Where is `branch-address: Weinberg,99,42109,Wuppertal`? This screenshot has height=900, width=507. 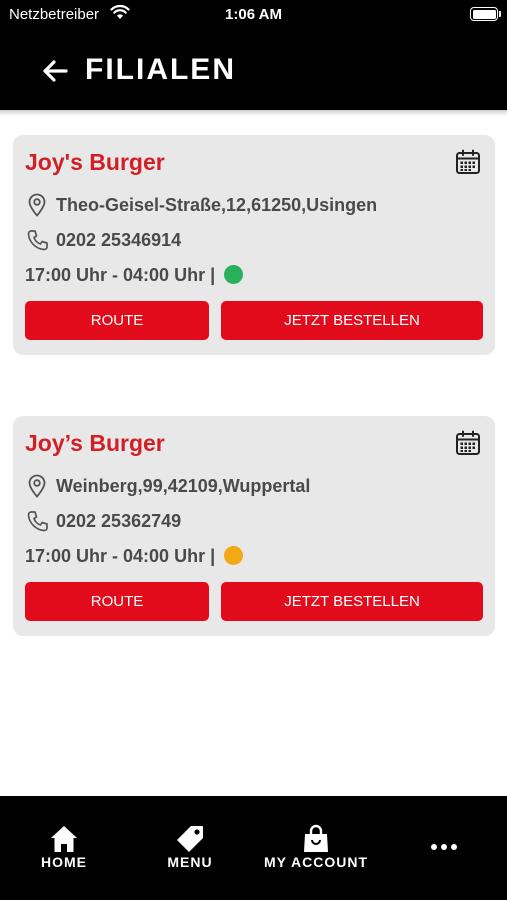
branch-address: Weinberg,99,42109,Wuppertal is located at coordinates (183, 486).